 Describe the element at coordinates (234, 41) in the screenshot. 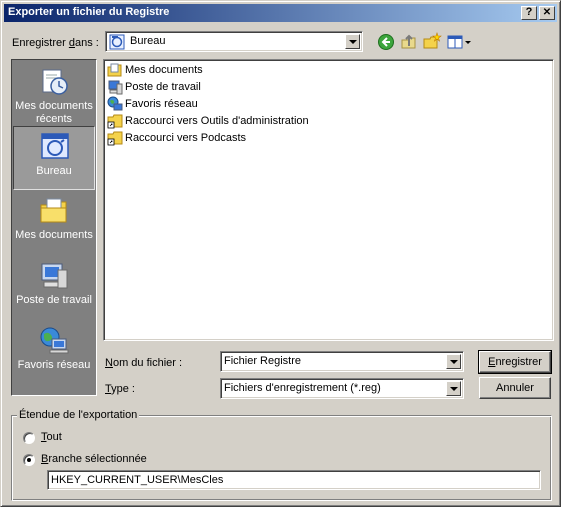

I see `save-in-combo: Bureau` at that location.